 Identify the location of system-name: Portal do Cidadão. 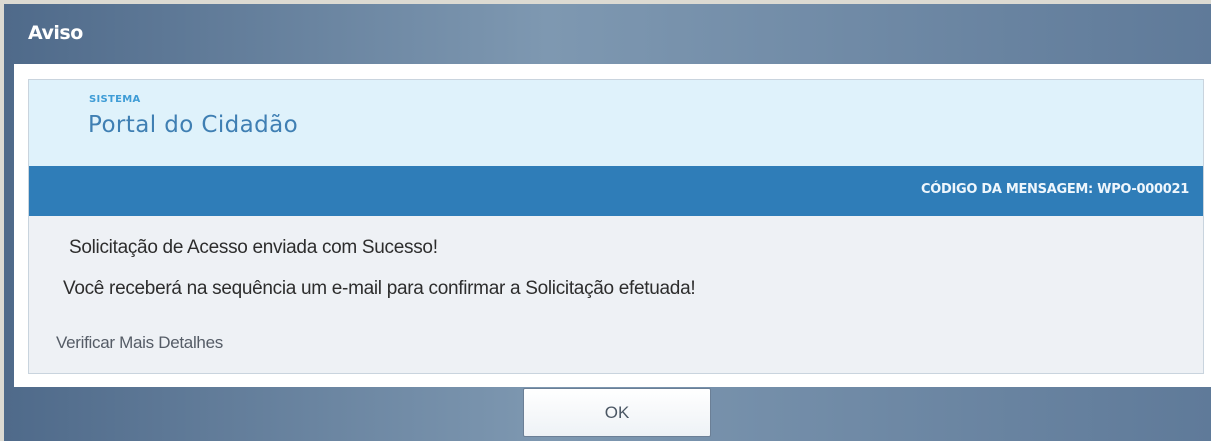
(193, 125).